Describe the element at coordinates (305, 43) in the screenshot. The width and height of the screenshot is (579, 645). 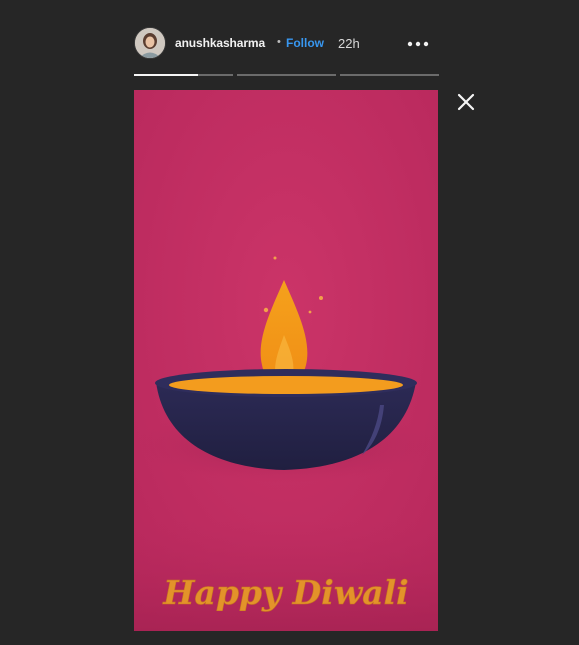
I see `follow-button: Follow` at that location.